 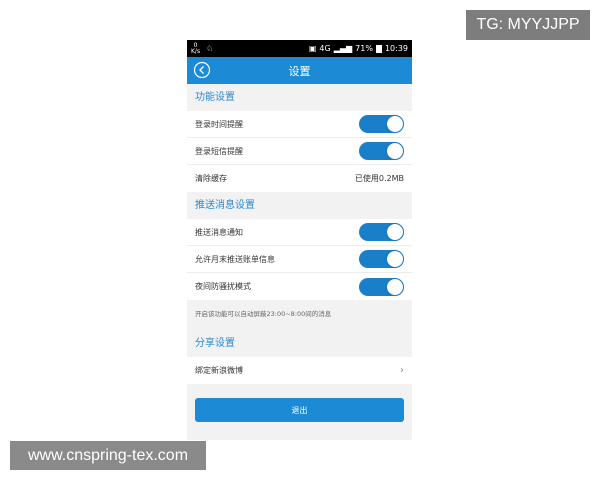 I want to click on watermark-bottom-left: www.cnspring-tex.com, so click(x=108, y=455).